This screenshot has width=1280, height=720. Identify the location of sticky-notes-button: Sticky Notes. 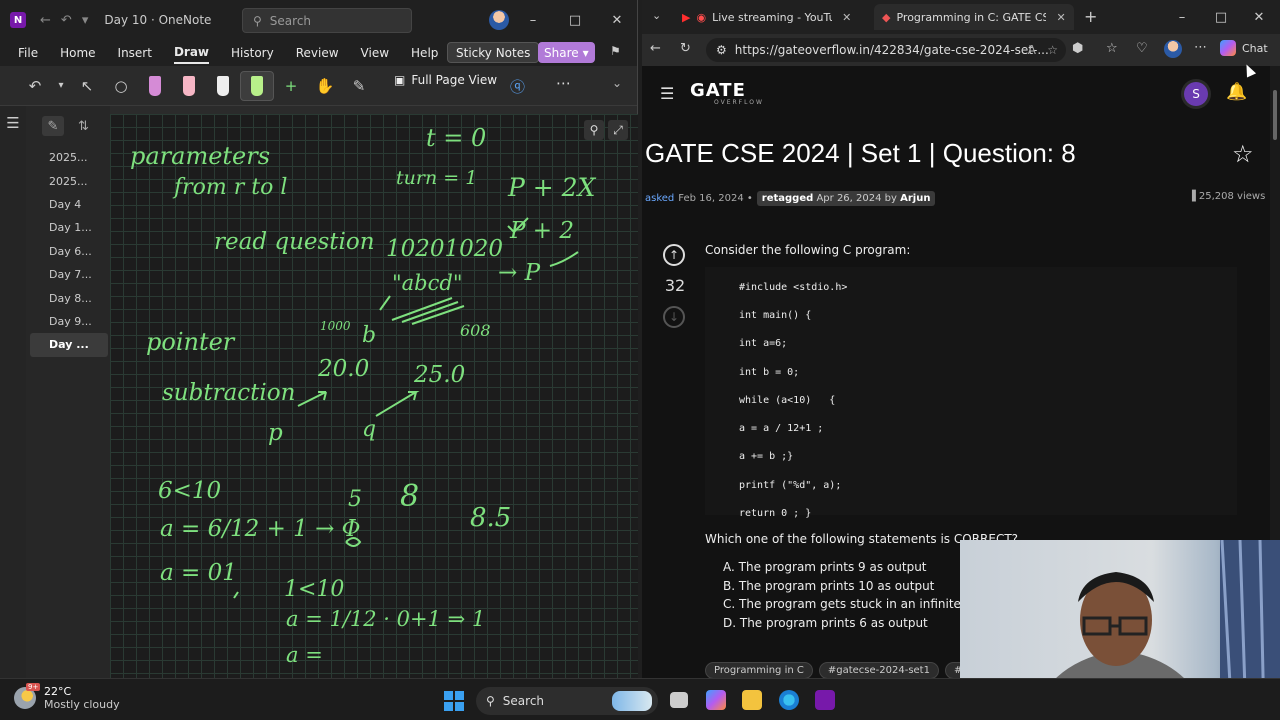
(493, 52).